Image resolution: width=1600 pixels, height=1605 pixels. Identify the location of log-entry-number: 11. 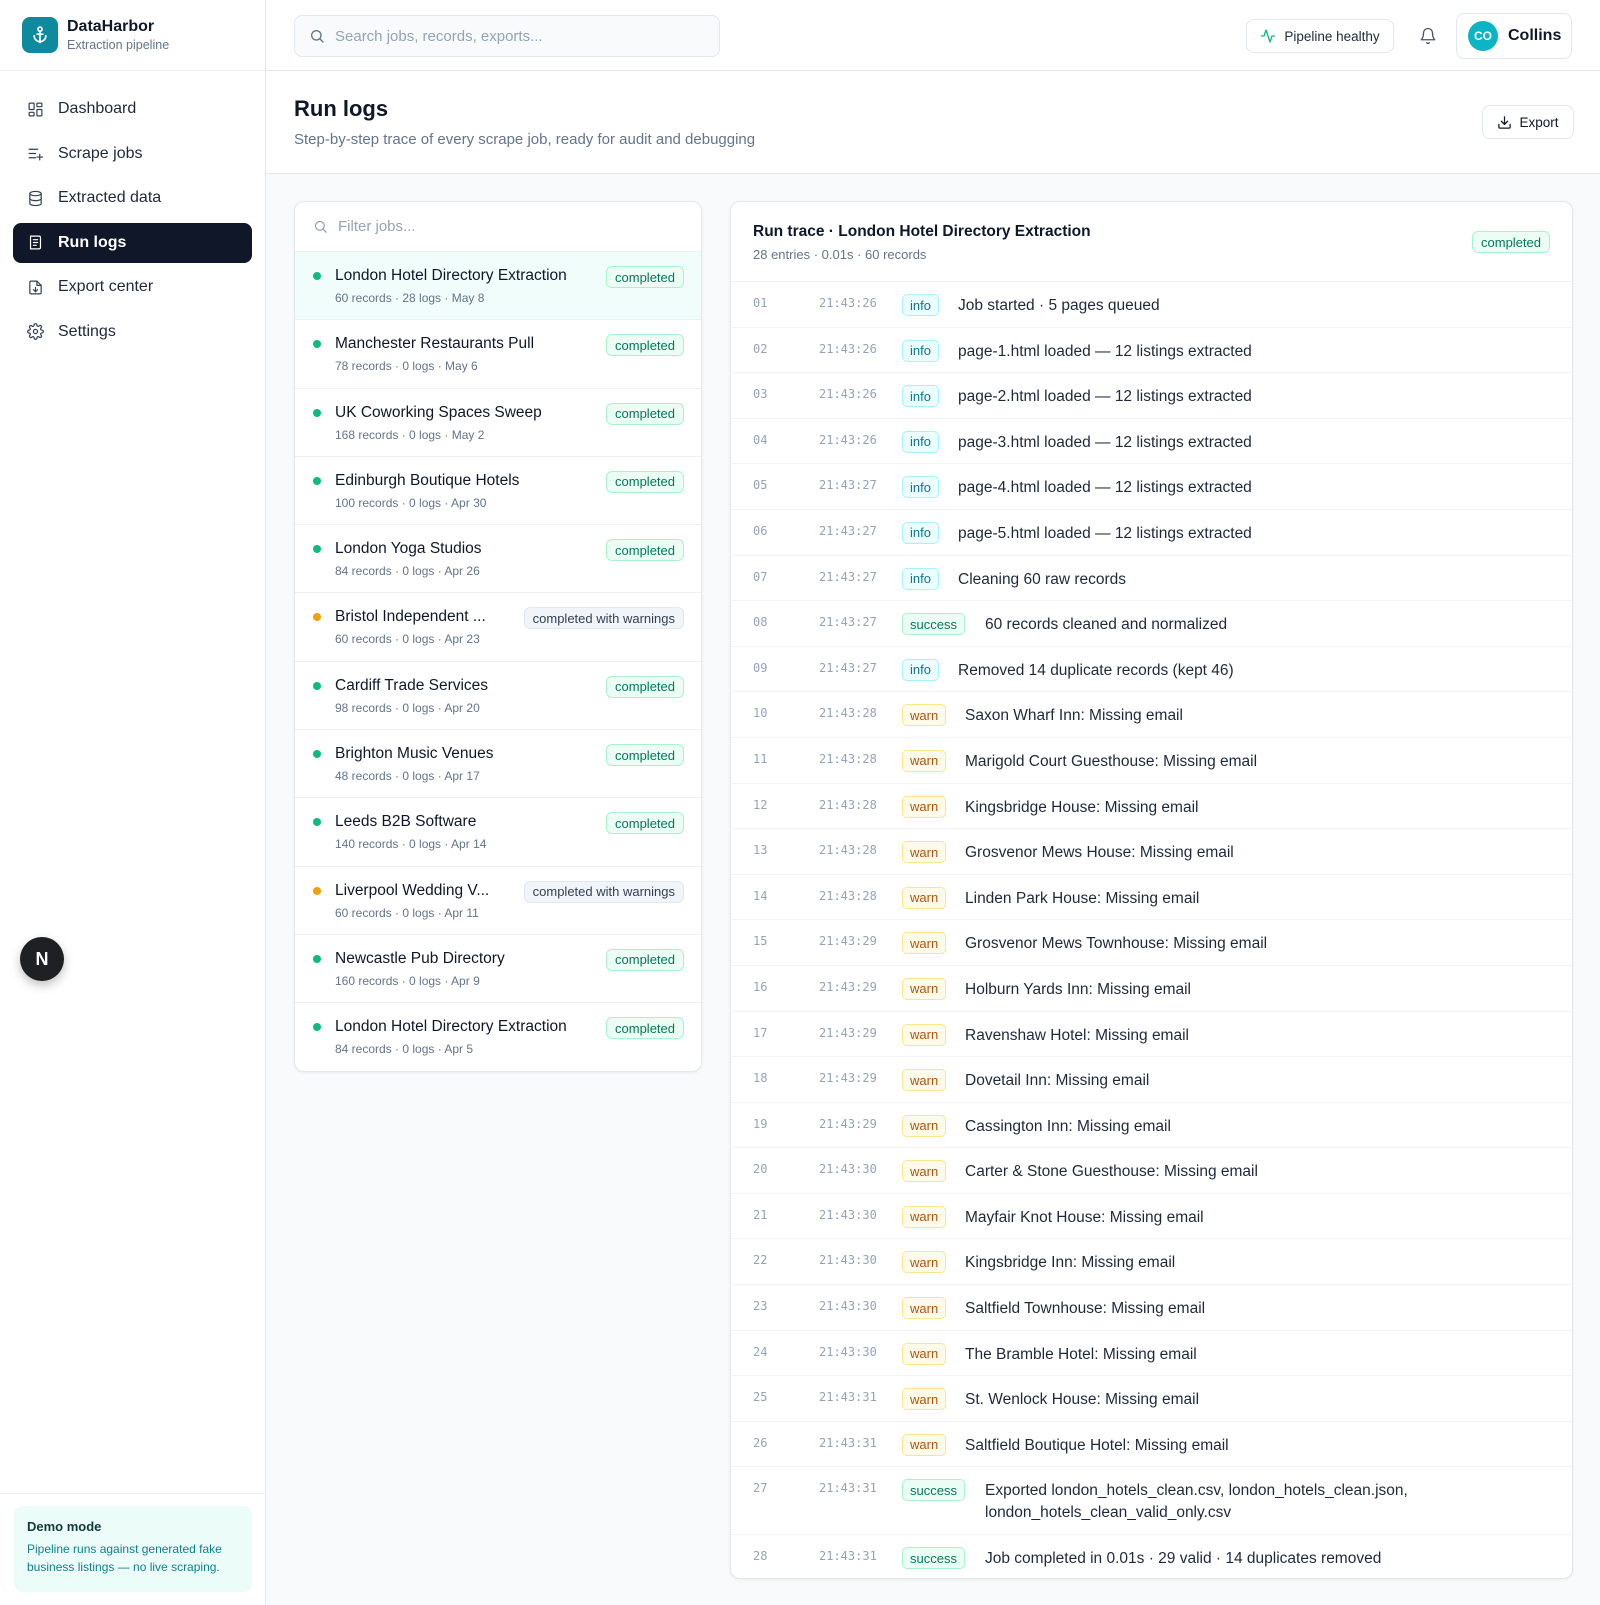
(760, 758).